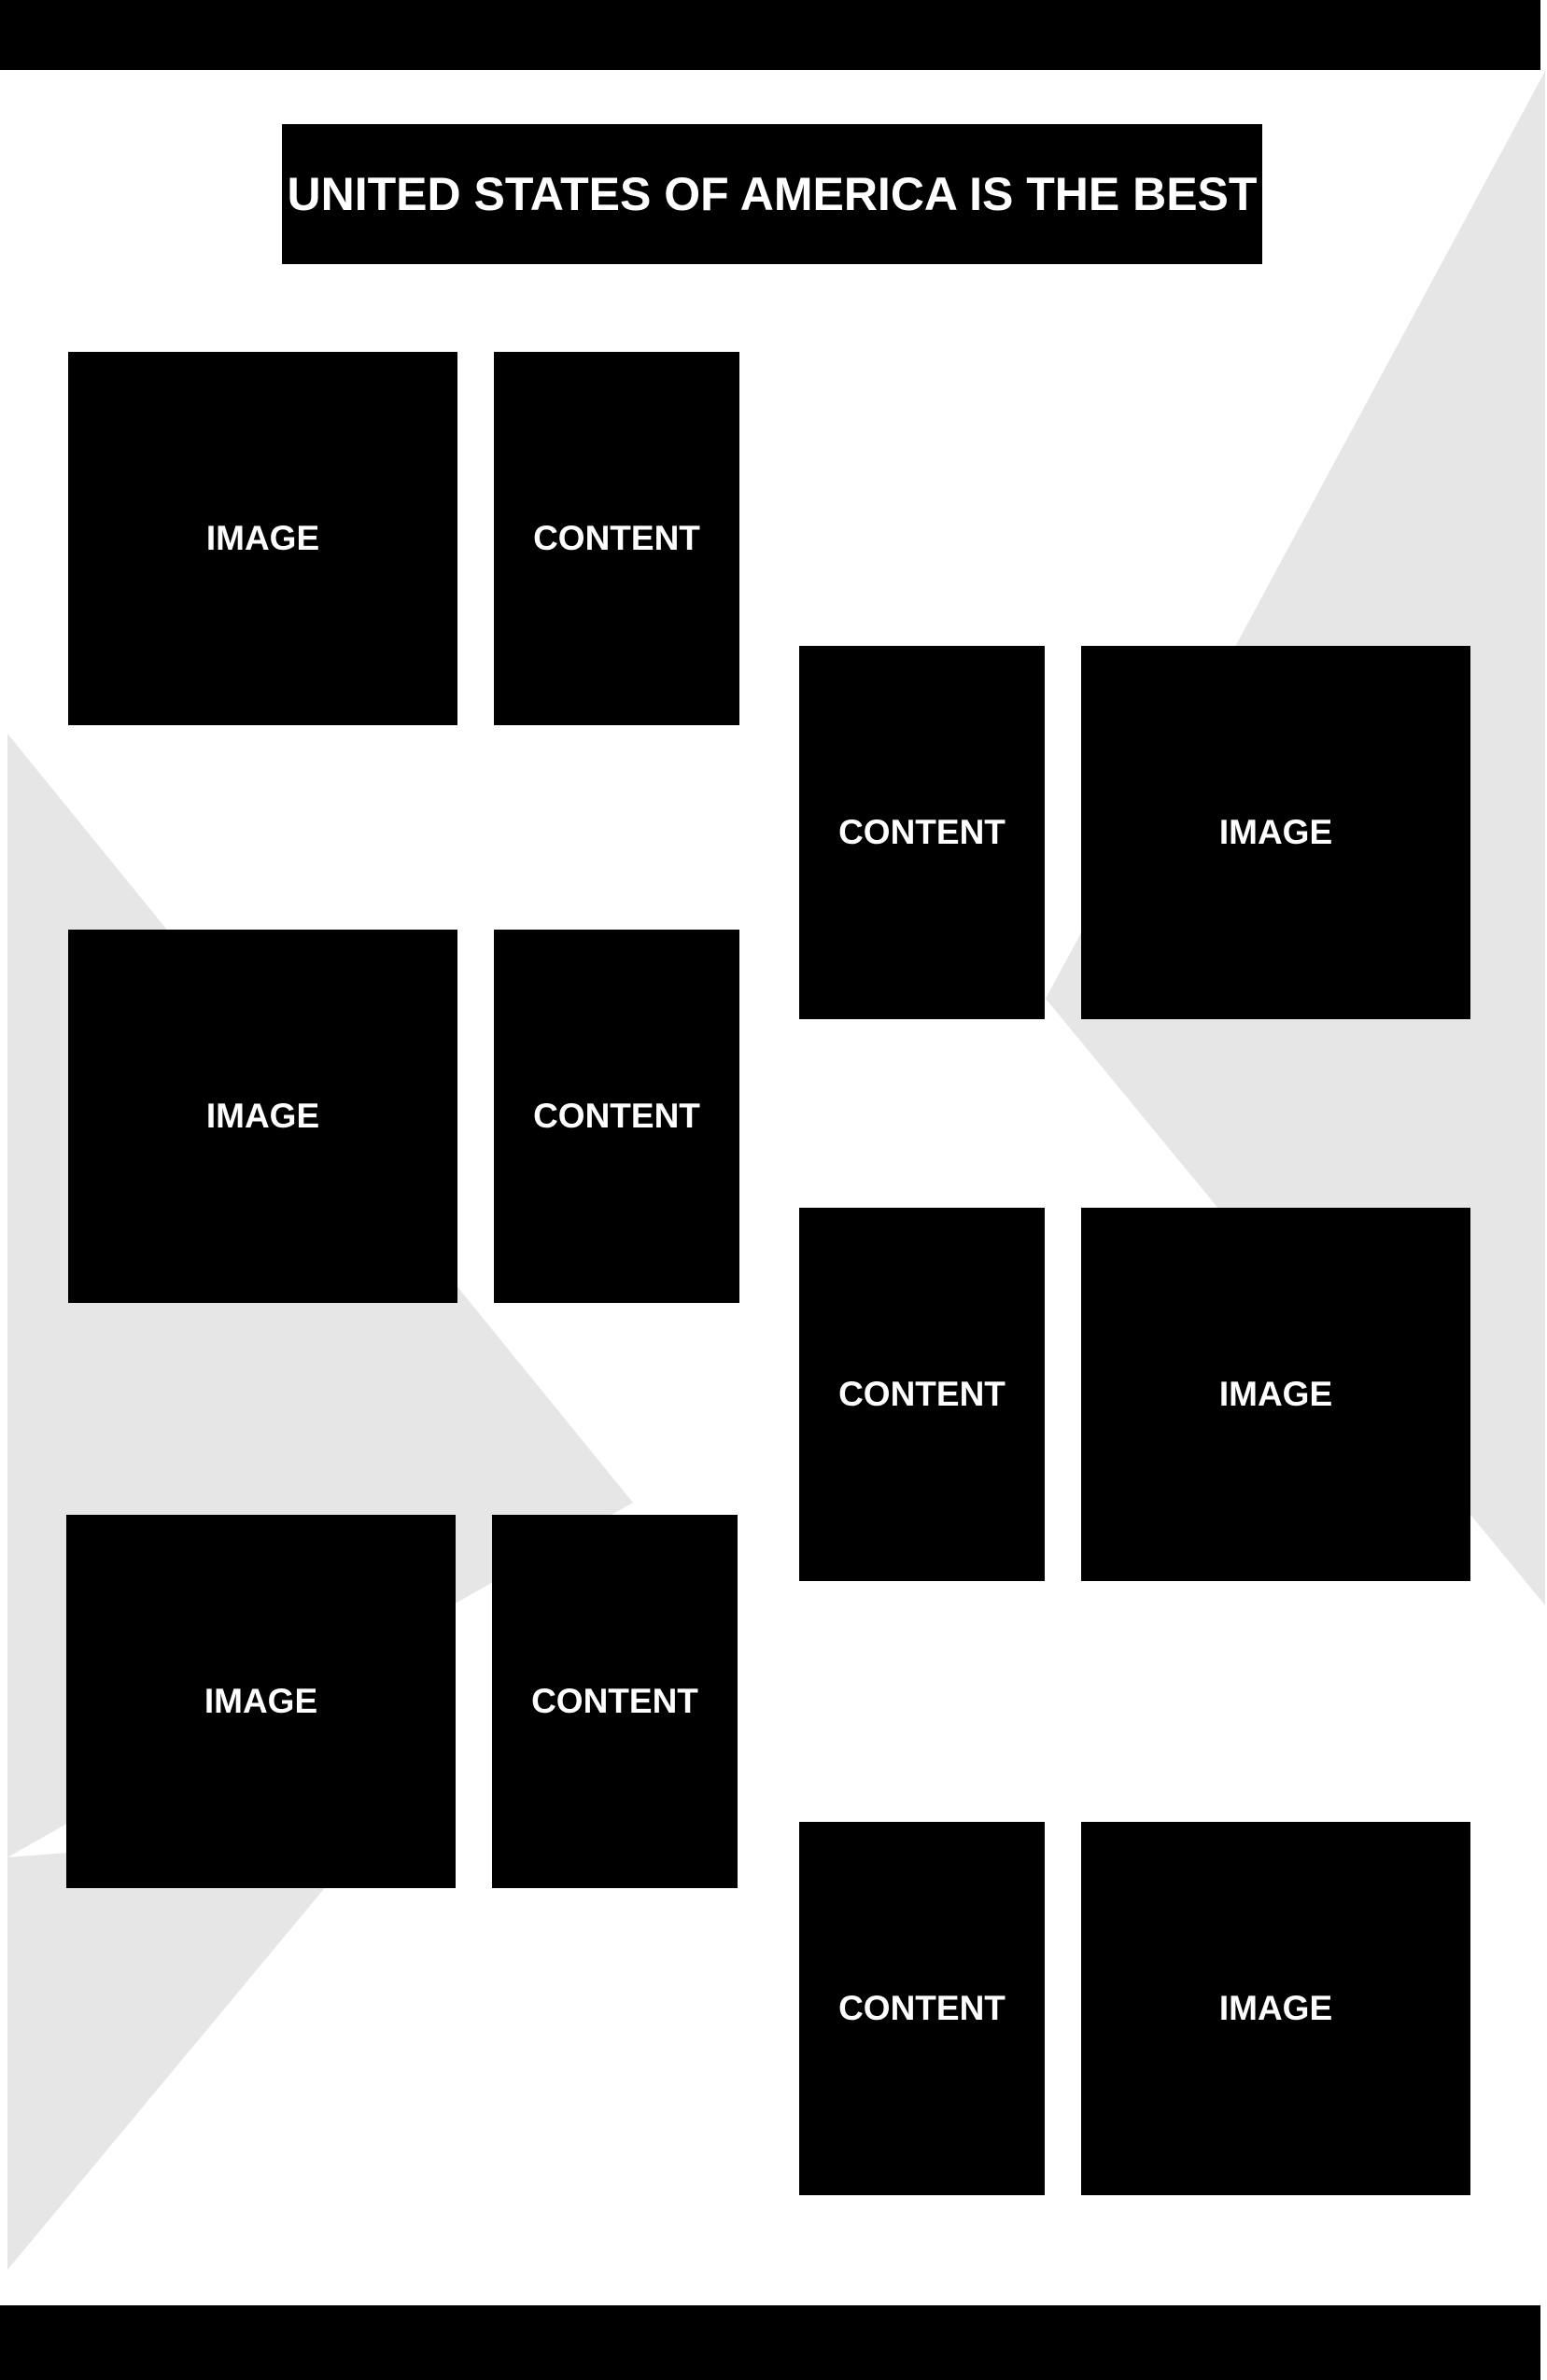 Image resolution: width=1547 pixels, height=2380 pixels. What do you see at coordinates (770, 2342) in the screenshot?
I see `bottom-bar` at bounding box center [770, 2342].